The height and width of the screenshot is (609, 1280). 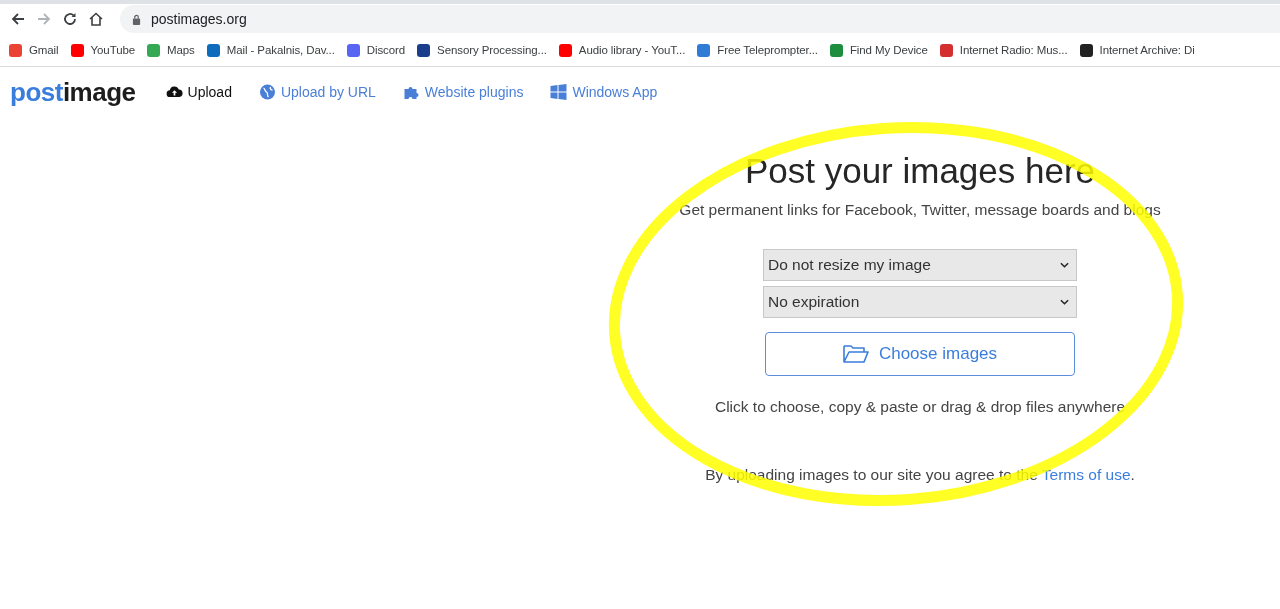 I want to click on bookmark-link: YouTube, so click(x=113, y=50).